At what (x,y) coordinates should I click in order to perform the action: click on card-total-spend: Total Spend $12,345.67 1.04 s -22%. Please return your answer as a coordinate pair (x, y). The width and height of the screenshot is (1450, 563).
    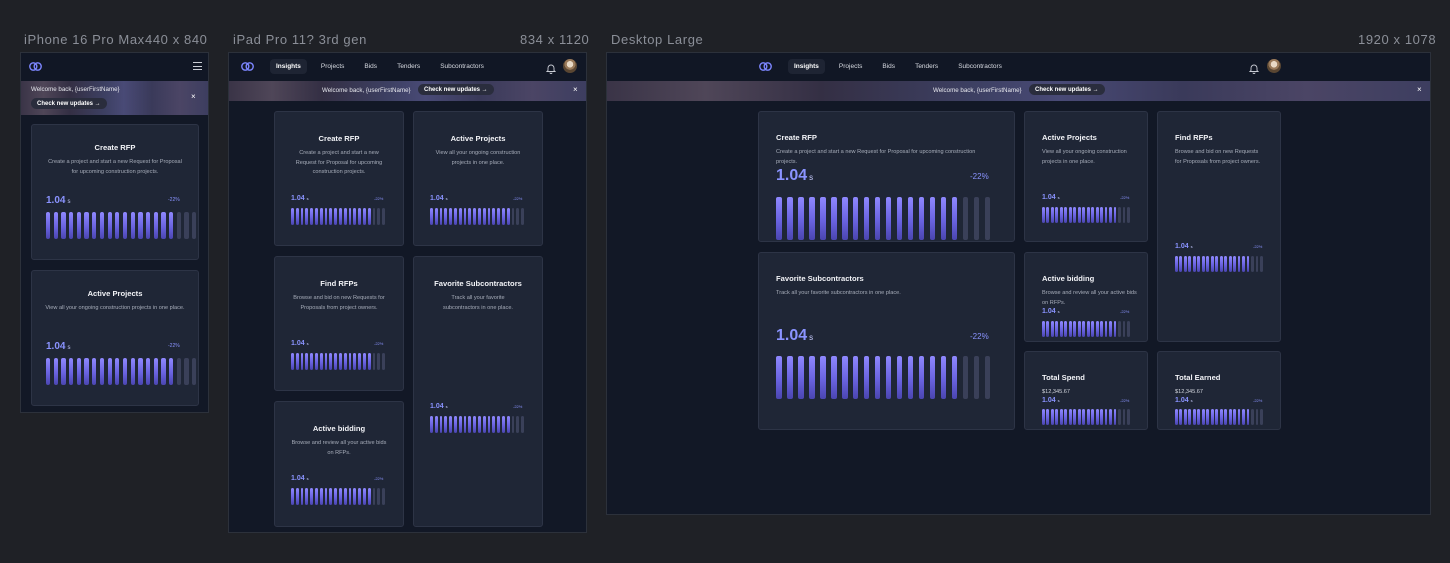
    Looking at the image, I should click on (1086, 390).